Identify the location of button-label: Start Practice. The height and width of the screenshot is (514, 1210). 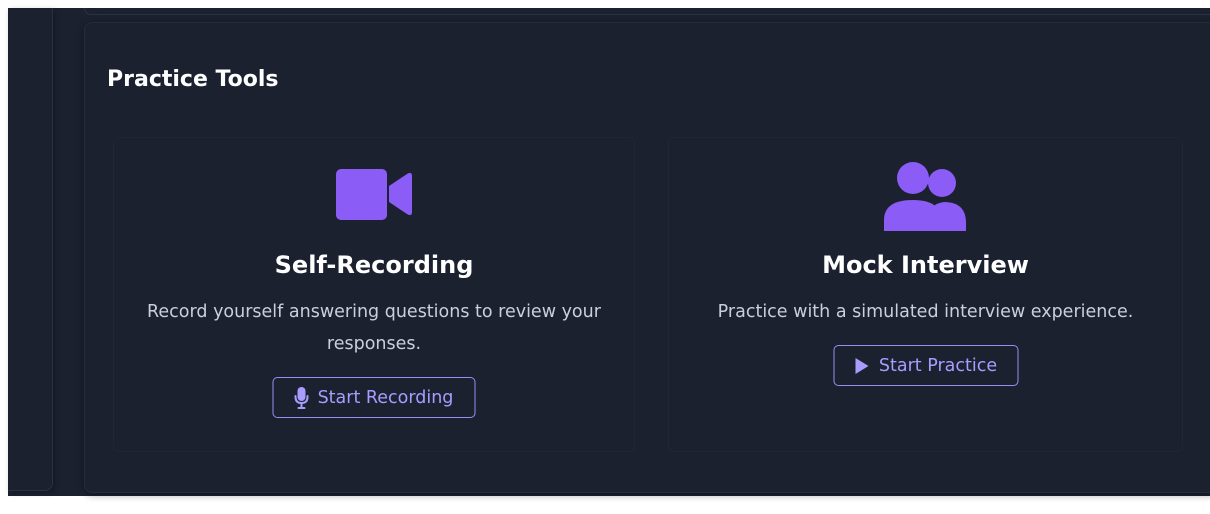
(938, 365).